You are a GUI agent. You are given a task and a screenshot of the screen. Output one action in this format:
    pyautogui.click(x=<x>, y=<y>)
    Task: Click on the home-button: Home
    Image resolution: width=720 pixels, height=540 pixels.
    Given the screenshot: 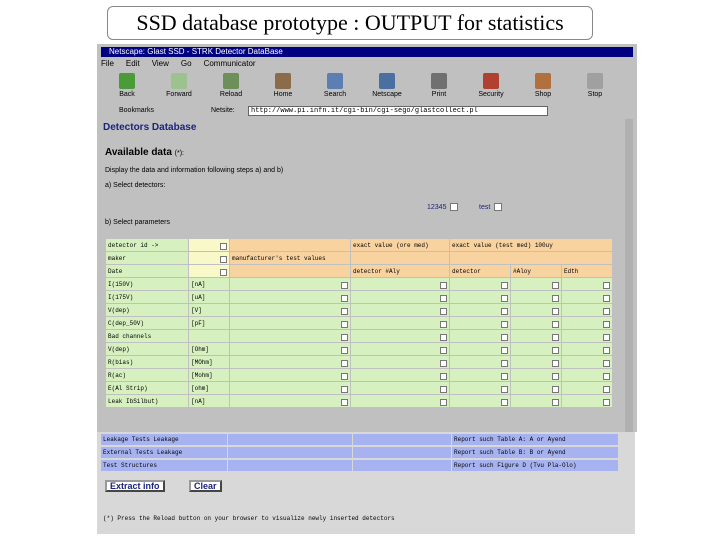 What is the action you would take?
    pyautogui.click(x=283, y=87)
    